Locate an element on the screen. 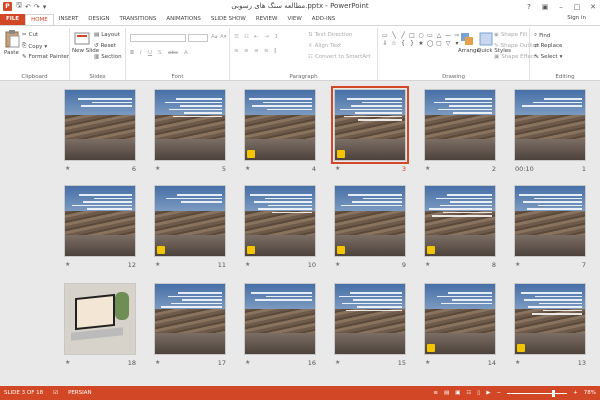  shrink-font-icon: A▾ is located at coordinates (223, 37).